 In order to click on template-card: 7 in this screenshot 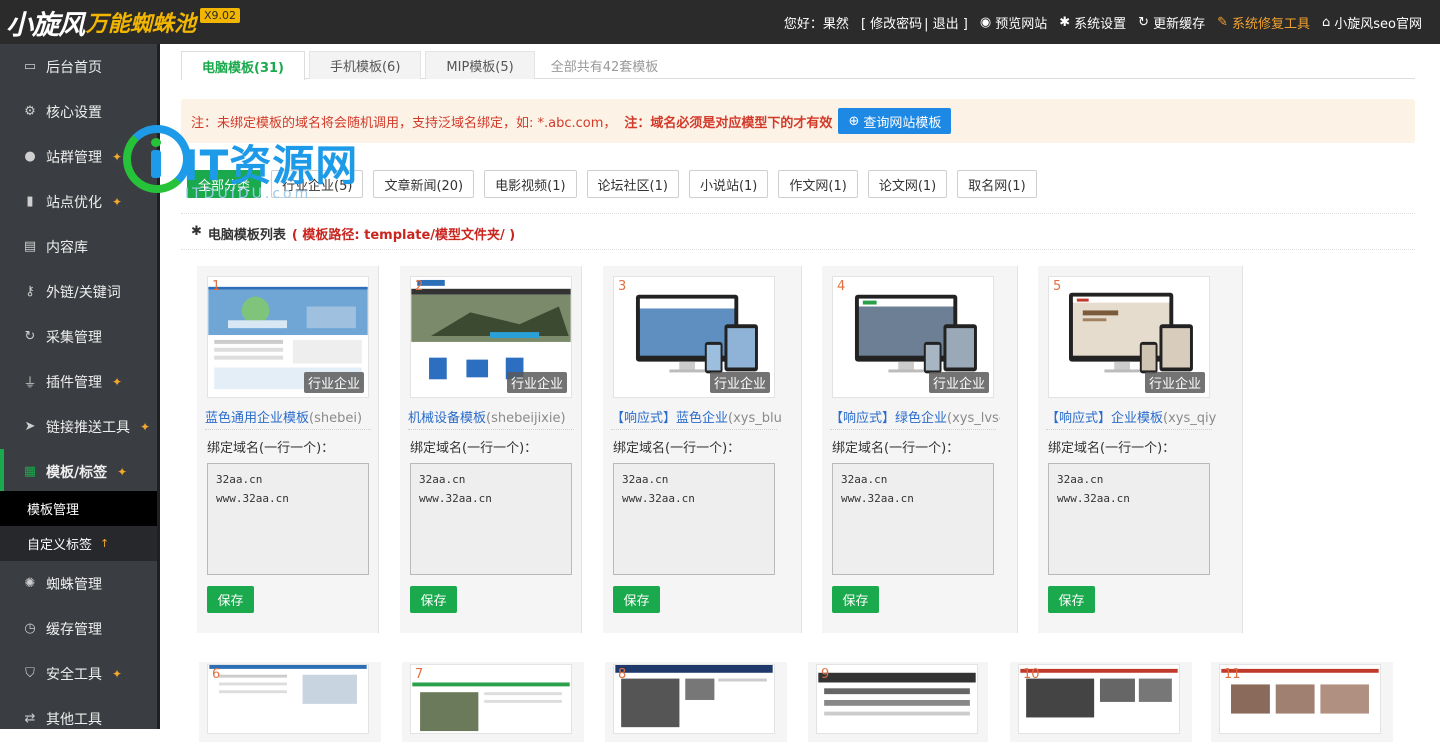, I will do `click(493, 702)`.